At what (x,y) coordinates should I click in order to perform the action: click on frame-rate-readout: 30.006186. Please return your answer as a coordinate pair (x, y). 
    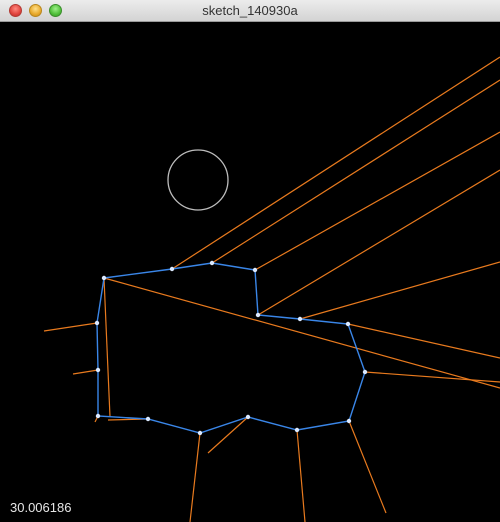
    Looking at the image, I should click on (41, 507).